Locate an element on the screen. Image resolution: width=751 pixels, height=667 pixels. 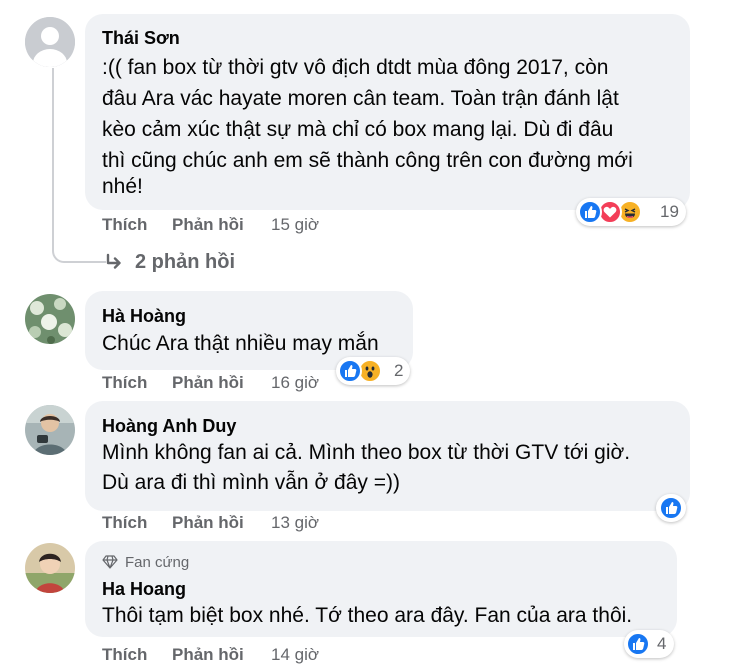
reply-arrow-icon is located at coordinates (114, 265).